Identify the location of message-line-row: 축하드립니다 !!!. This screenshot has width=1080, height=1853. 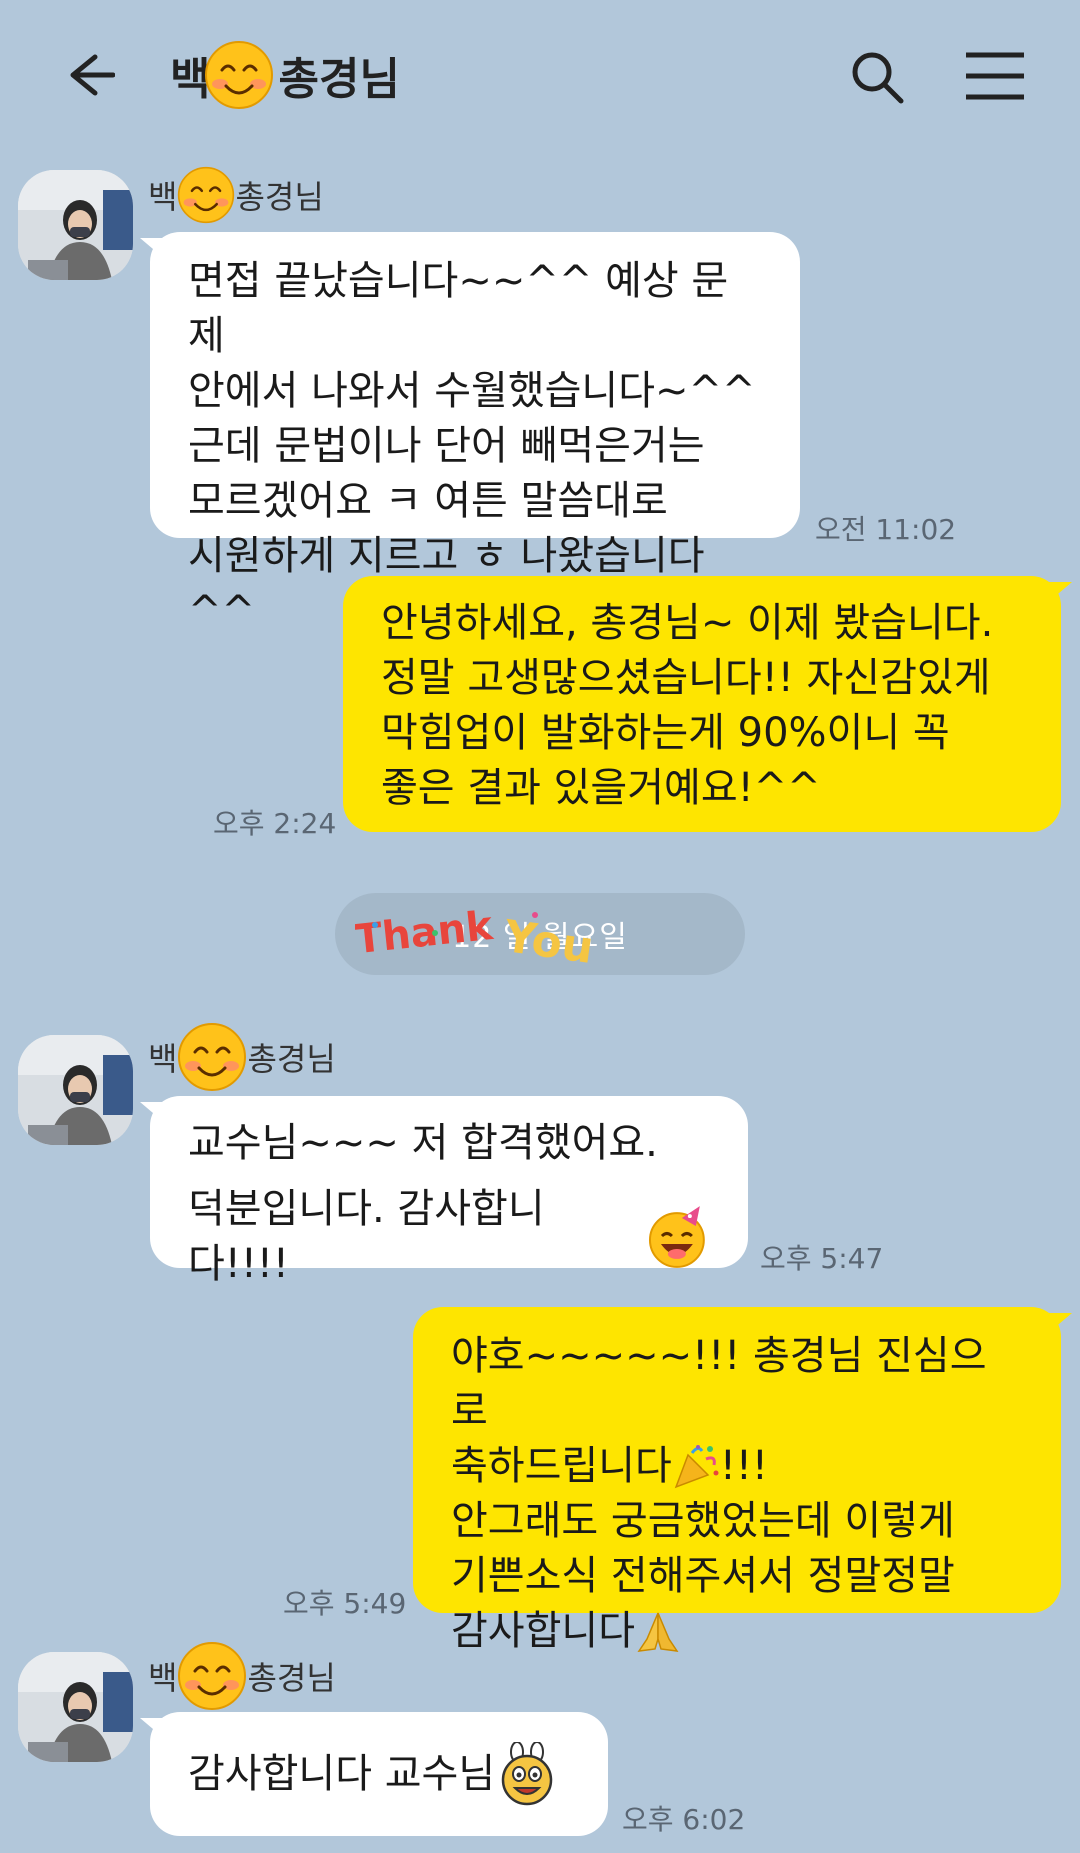
(737, 1466).